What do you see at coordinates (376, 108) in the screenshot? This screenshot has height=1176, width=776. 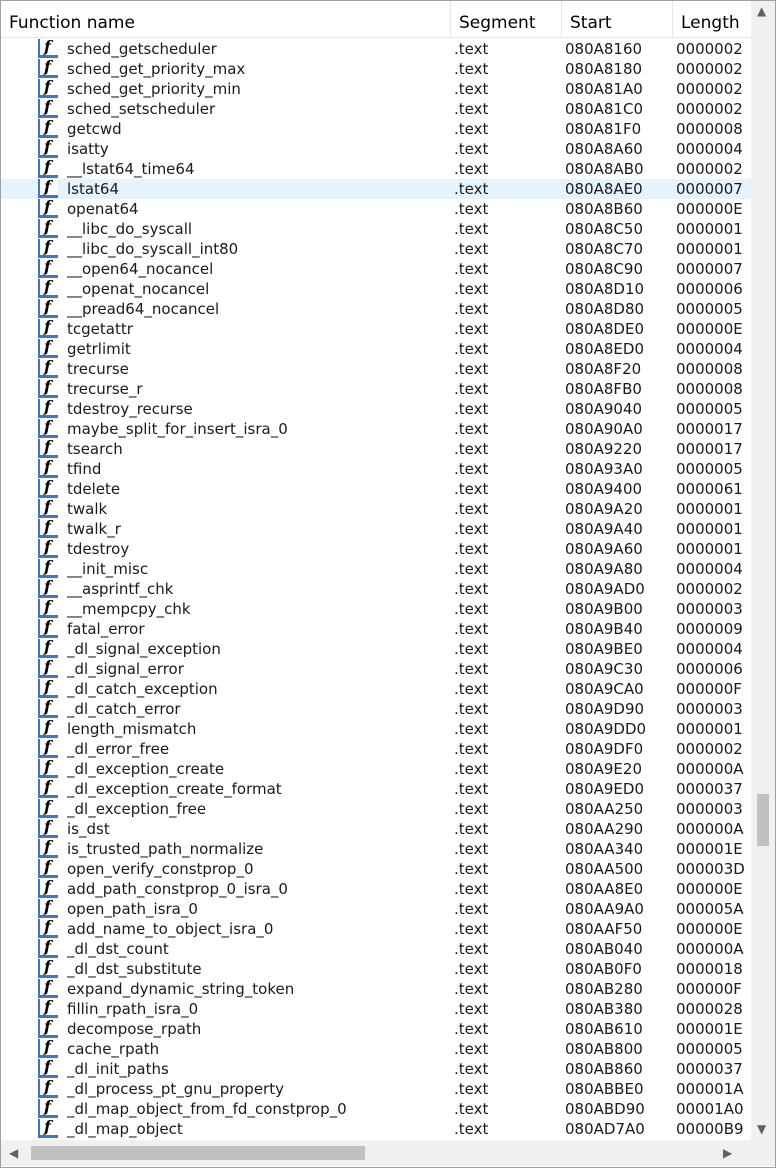 I see `table-row: f sched_setscheduler .text 080A81C0 0000002` at bounding box center [376, 108].